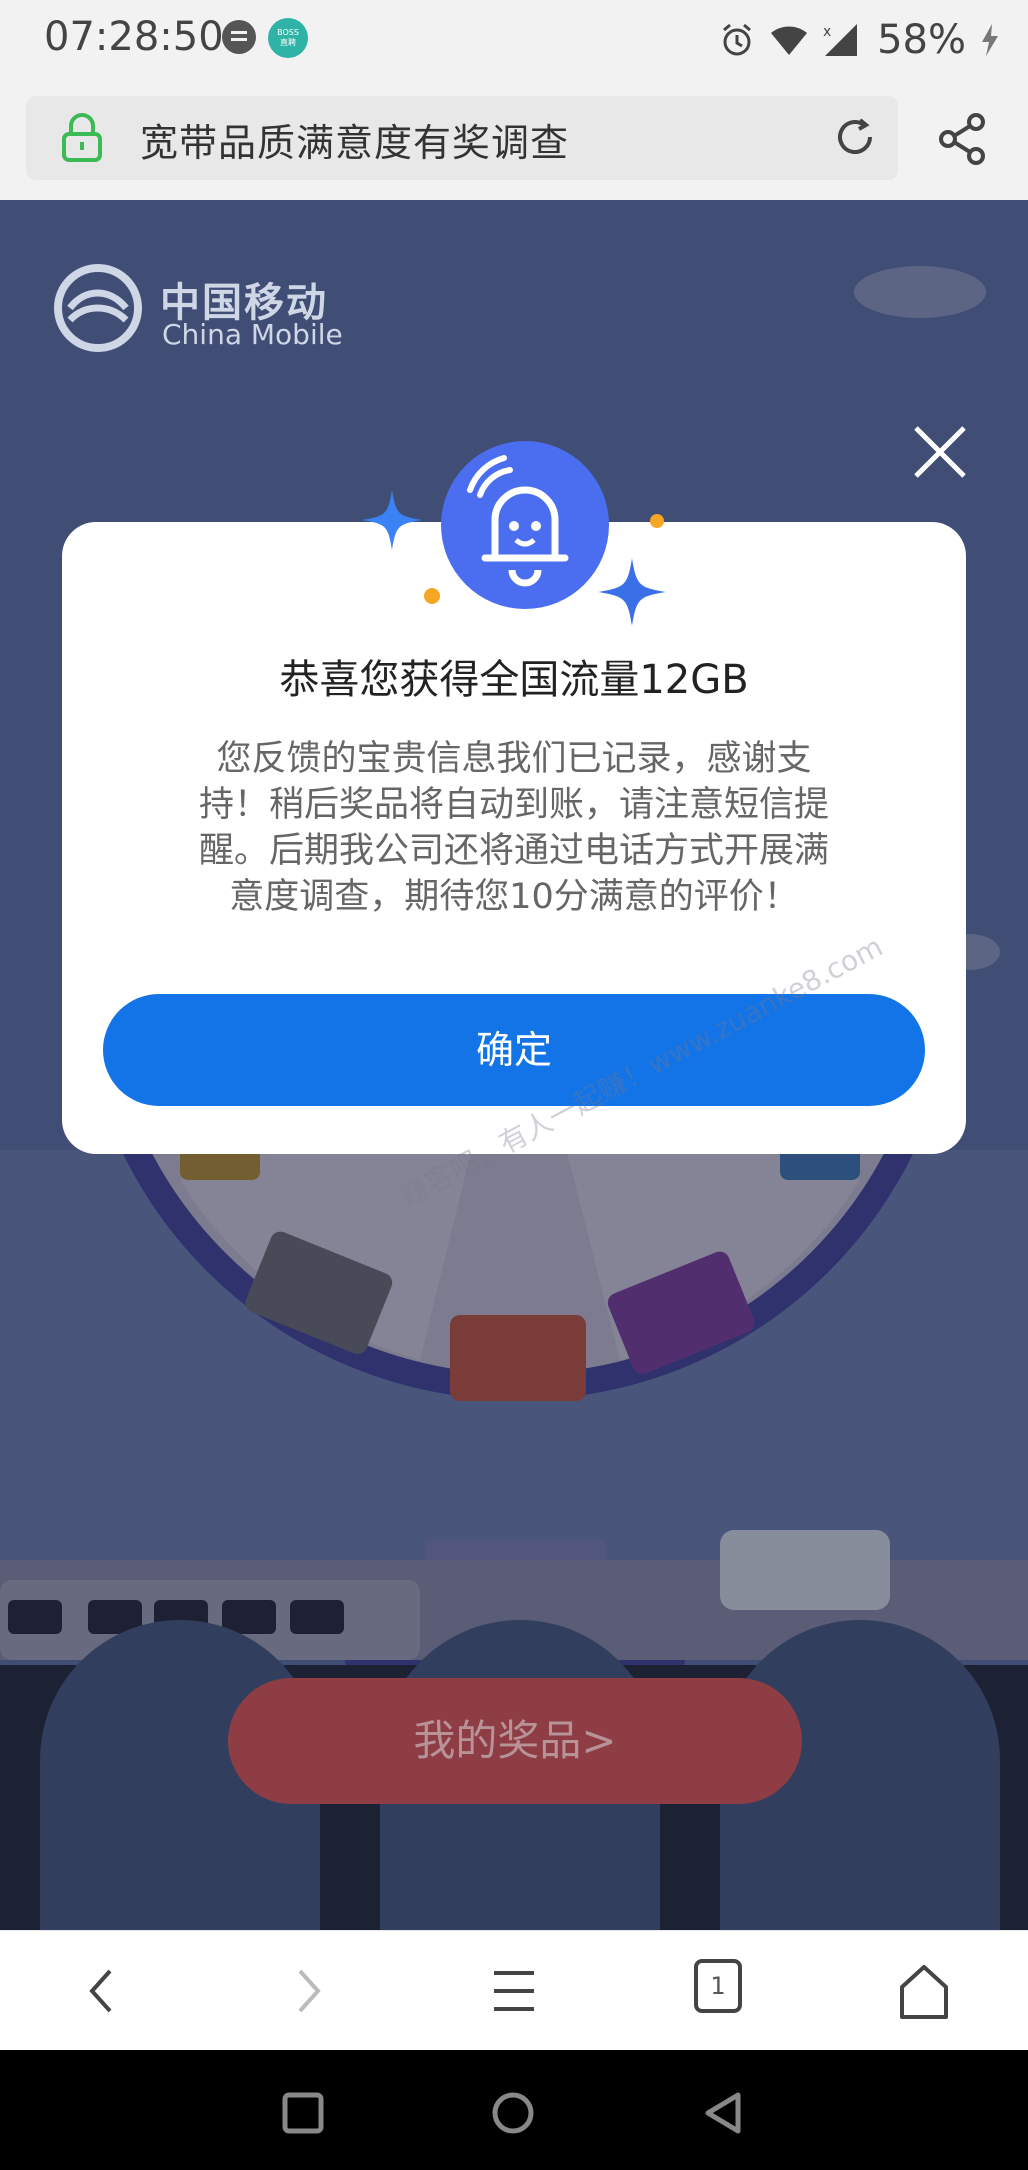  Describe the element at coordinates (514, 680) in the screenshot. I see `dialog-title: 恭喜您获得全国流量12GB` at that location.